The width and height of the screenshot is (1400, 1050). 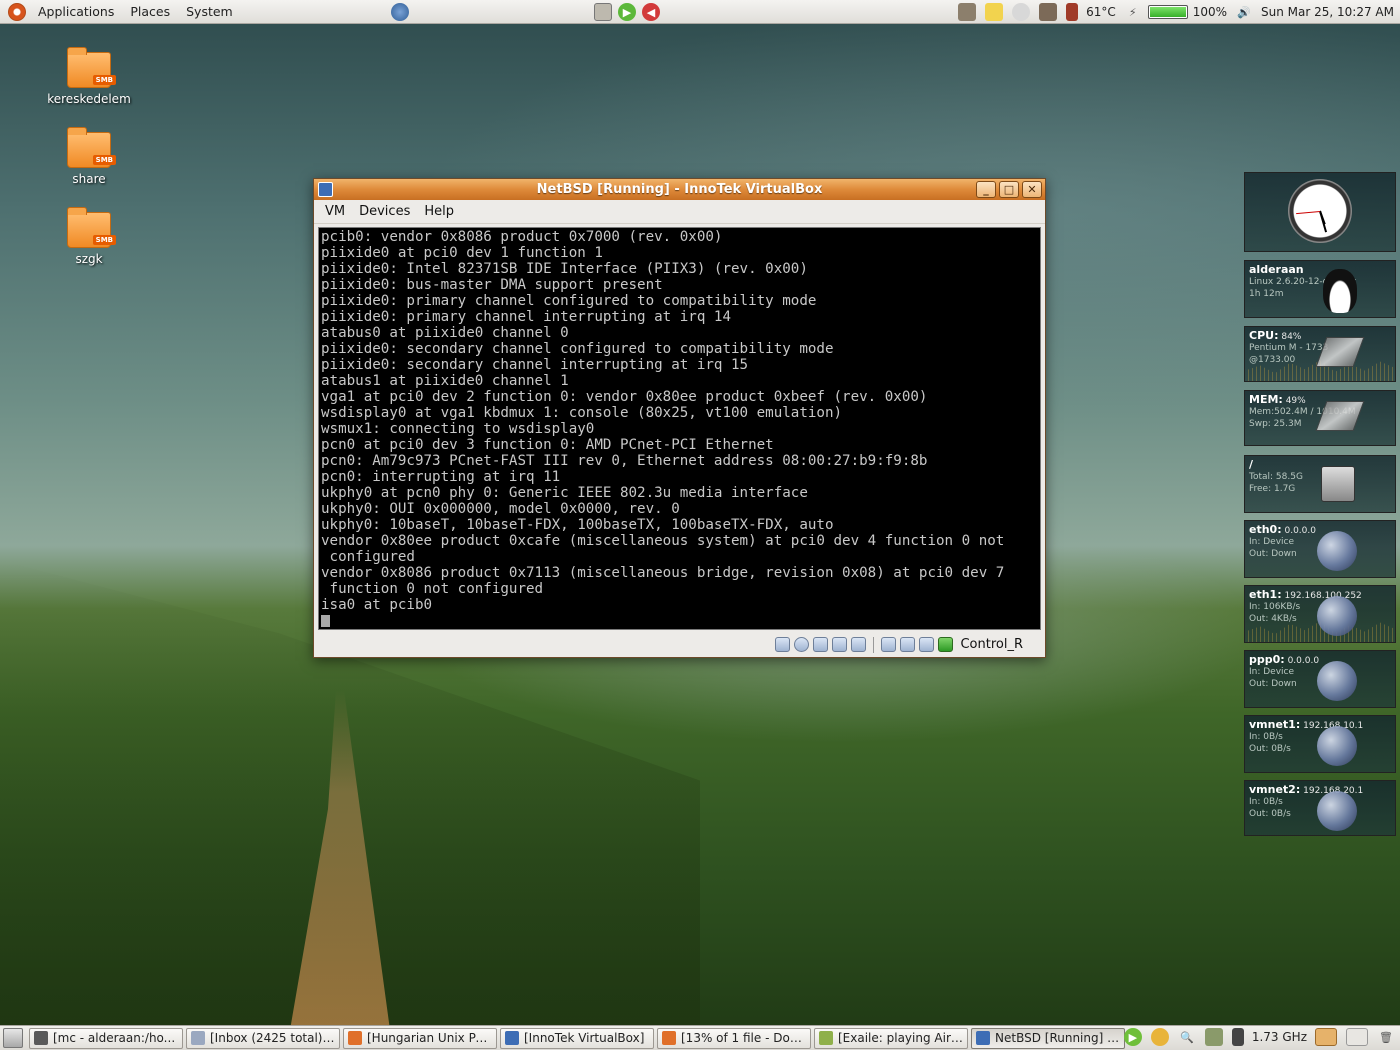 I want to click on gkrellm-clock, so click(x=1320, y=212).